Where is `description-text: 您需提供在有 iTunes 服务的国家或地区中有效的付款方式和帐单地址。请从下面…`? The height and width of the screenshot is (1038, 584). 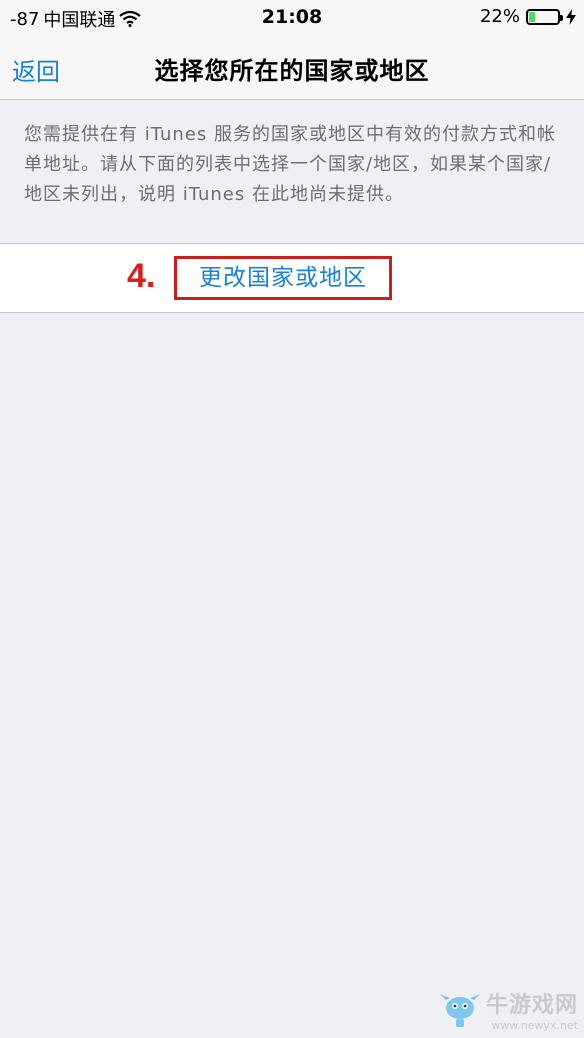
description-text: 您需提供在有 iTunes 服务的国家或地区中有效的付款方式和帐单地址。请从下面… is located at coordinates (290, 164).